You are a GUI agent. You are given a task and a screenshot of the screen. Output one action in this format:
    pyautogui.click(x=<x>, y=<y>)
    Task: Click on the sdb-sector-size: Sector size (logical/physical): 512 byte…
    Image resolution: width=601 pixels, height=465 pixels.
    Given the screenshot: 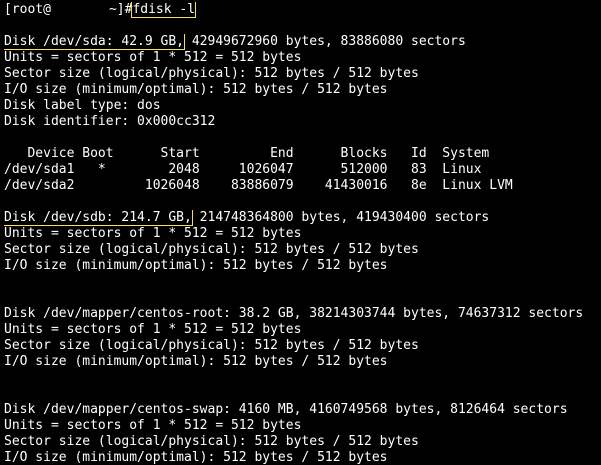 What is the action you would take?
    pyautogui.click(x=211, y=249)
    